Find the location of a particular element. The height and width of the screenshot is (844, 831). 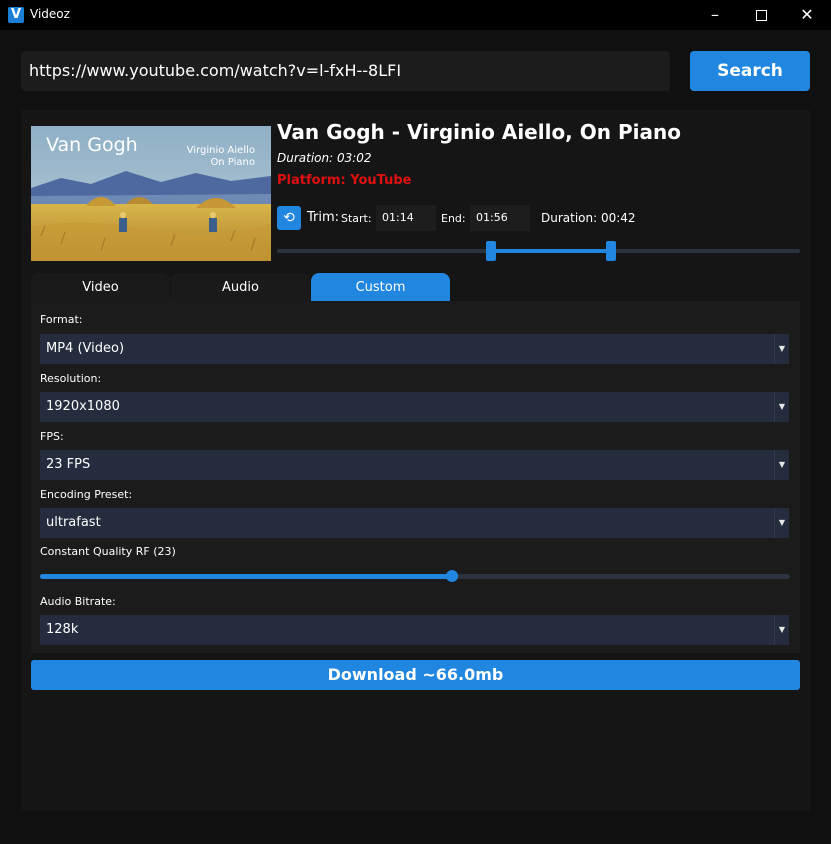

resolution-select: 1920x1080 ▼ is located at coordinates (414, 407).